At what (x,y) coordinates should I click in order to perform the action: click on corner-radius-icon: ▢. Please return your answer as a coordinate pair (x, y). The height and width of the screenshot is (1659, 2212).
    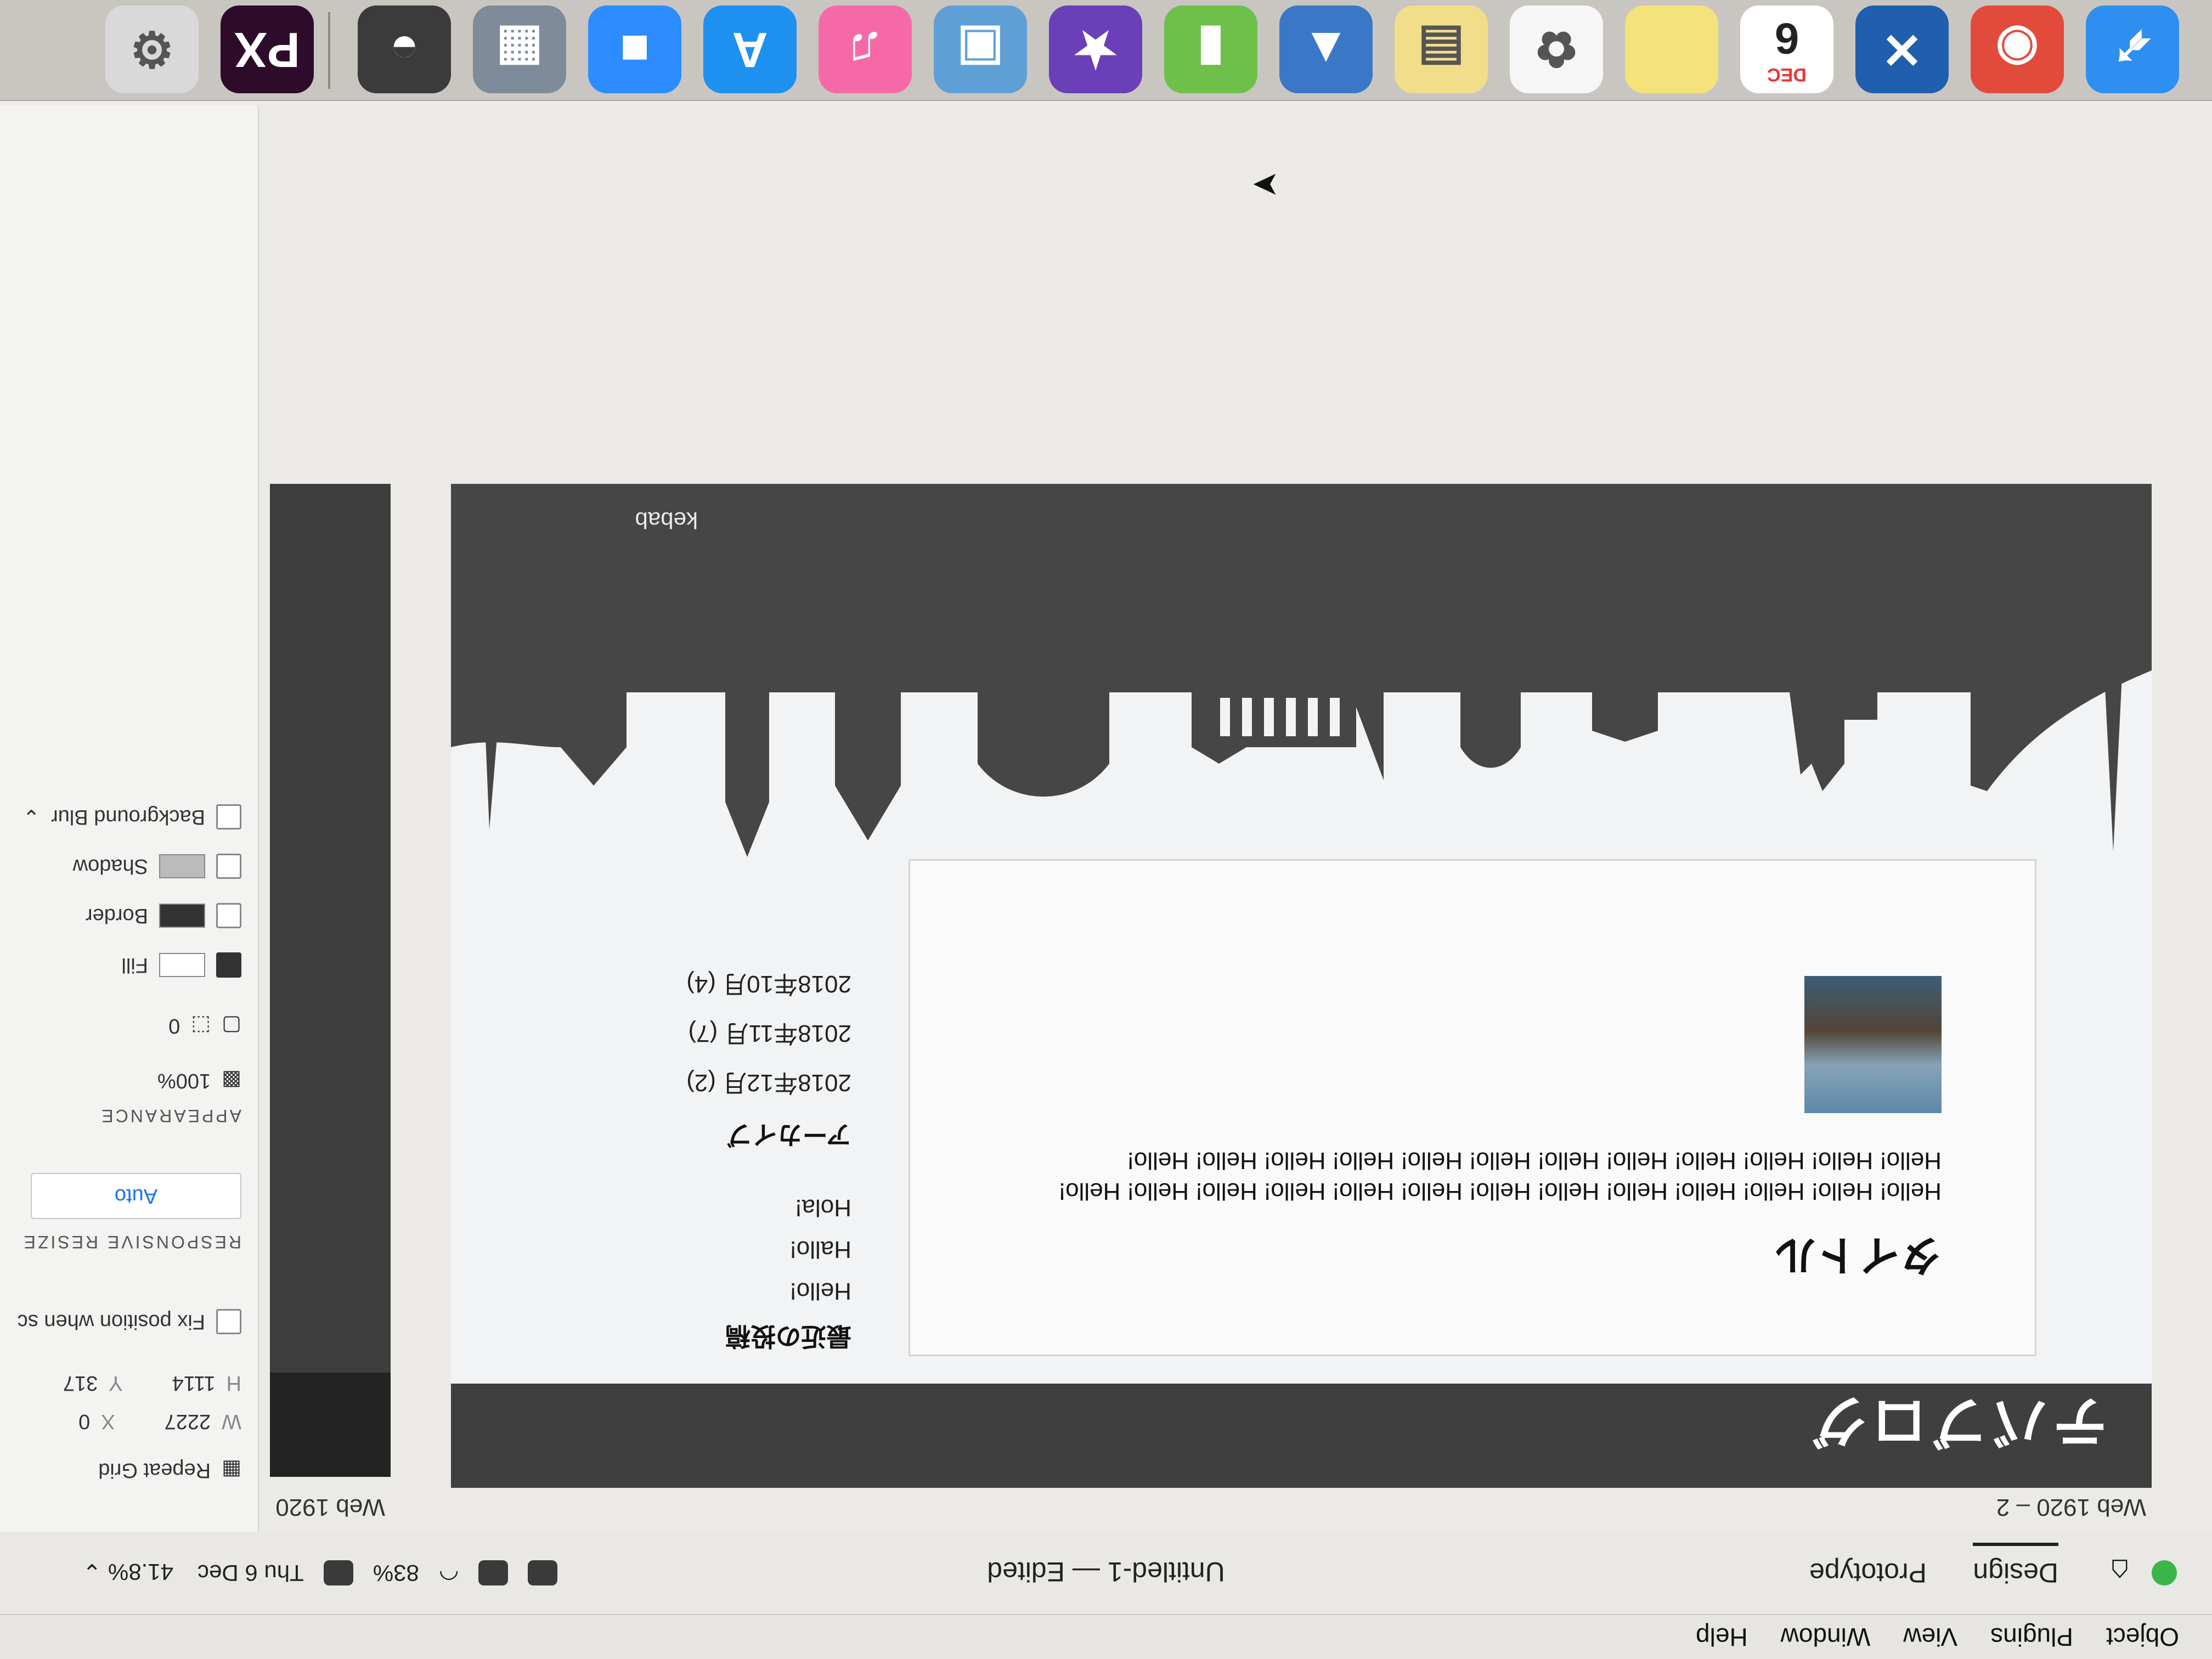
    Looking at the image, I should click on (232, 1025).